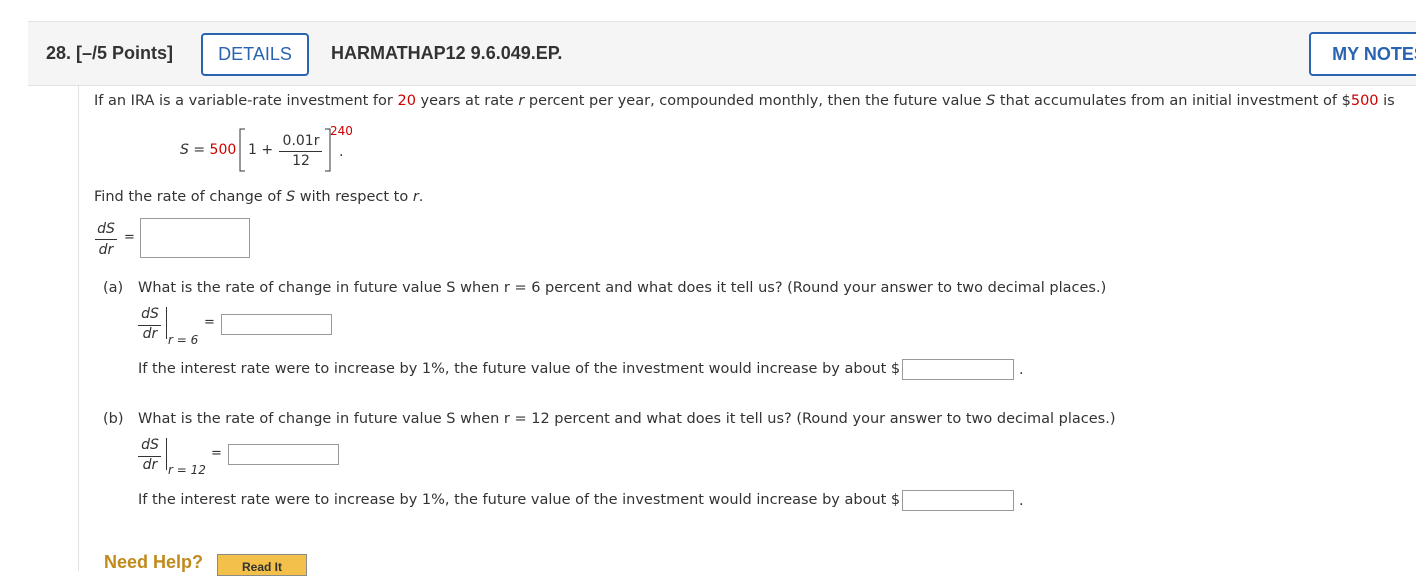 The height and width of the screenshot is (576, 1416). What do you see at coordinates (113, 419) in the screenshot?
I see `part-b-letter: (b)` at bounding box center [113, 419].